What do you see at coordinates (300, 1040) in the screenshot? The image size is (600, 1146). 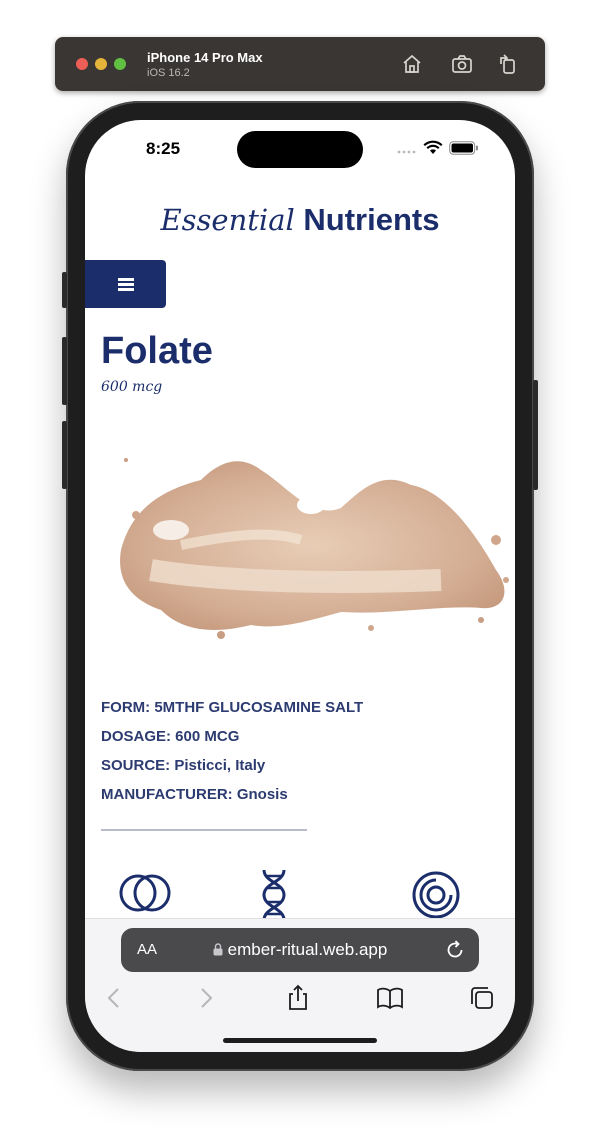 I see `home-indicator` at bounding box center [300, 1040].